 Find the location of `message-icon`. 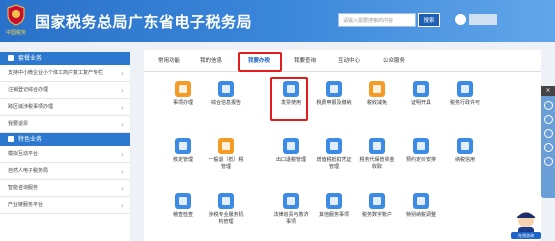

message-icon is located at coordinates (548, 119).